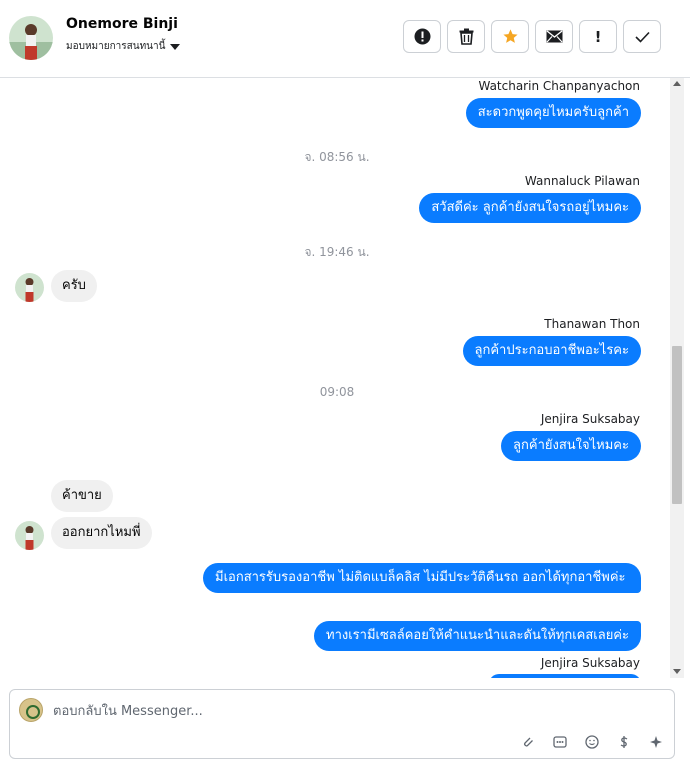 Image resolution: width=690 pixels, height=759 pixels. I want to click on composer-tools, so click(592, 742).